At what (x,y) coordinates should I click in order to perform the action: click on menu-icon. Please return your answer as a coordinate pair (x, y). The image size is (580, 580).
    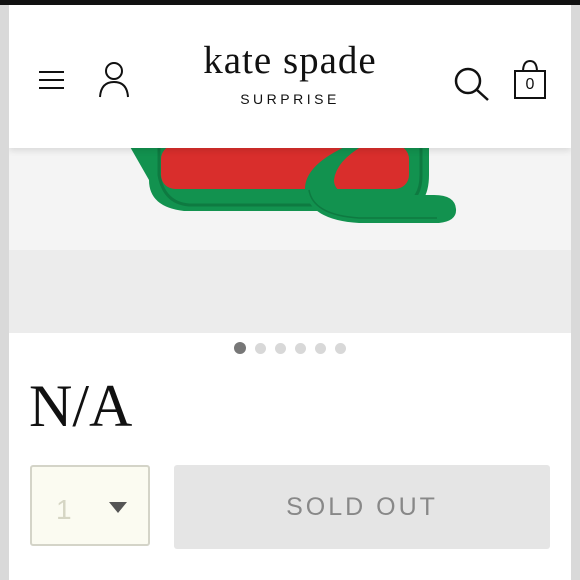
    Looking at the image, I should click on (52, 81).